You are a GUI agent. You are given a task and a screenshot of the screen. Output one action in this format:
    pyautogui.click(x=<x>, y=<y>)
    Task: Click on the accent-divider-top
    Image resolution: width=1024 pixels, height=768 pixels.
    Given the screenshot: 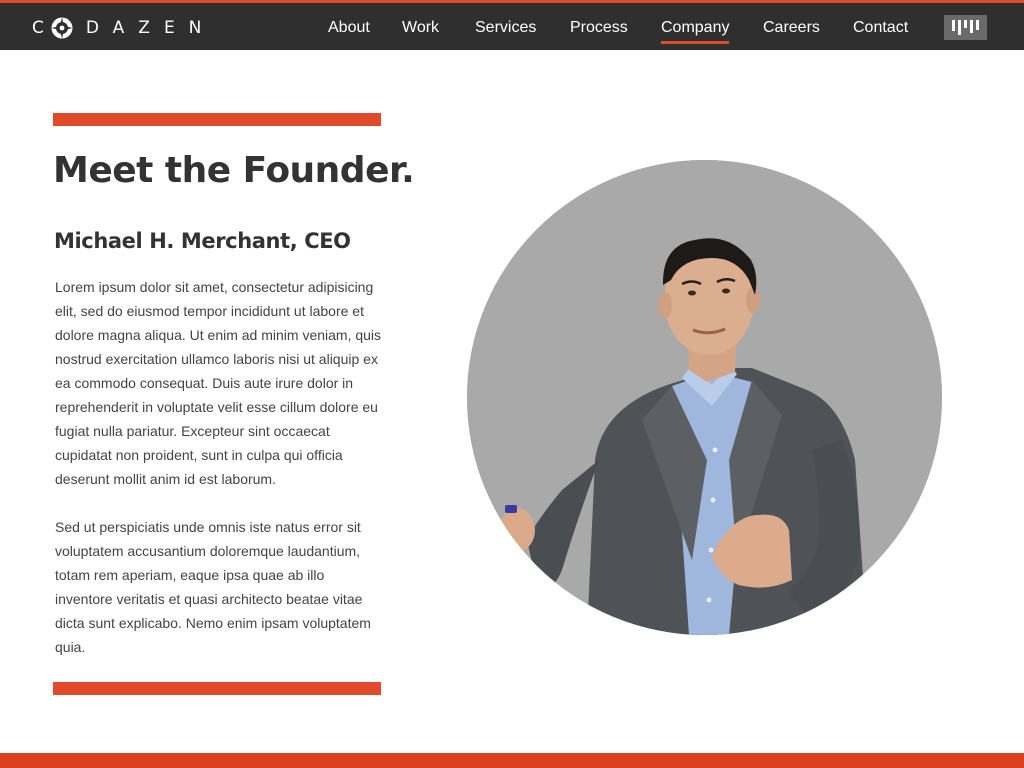 What is the action you would take?
    pyautogui.click(x=217, y=119)
    